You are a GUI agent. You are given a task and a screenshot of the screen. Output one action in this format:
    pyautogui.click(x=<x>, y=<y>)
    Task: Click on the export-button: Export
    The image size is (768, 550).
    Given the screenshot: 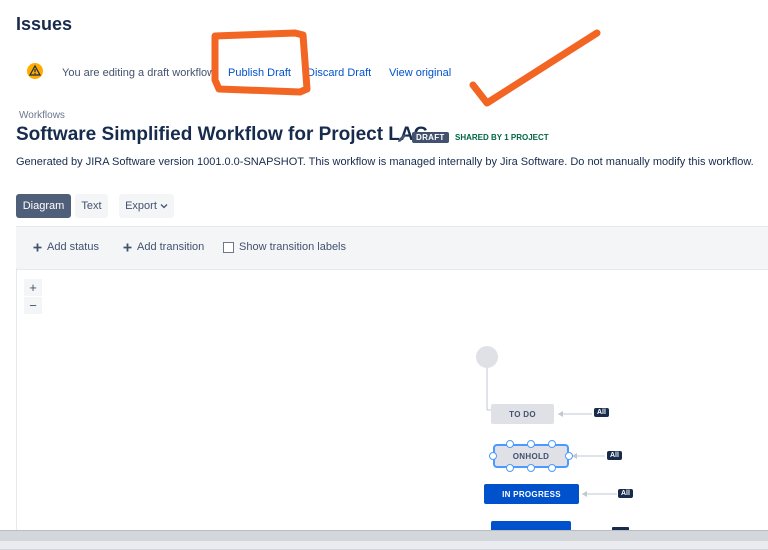 What is the action you would take?
    pyautogui.click(x=146, y=206)
    